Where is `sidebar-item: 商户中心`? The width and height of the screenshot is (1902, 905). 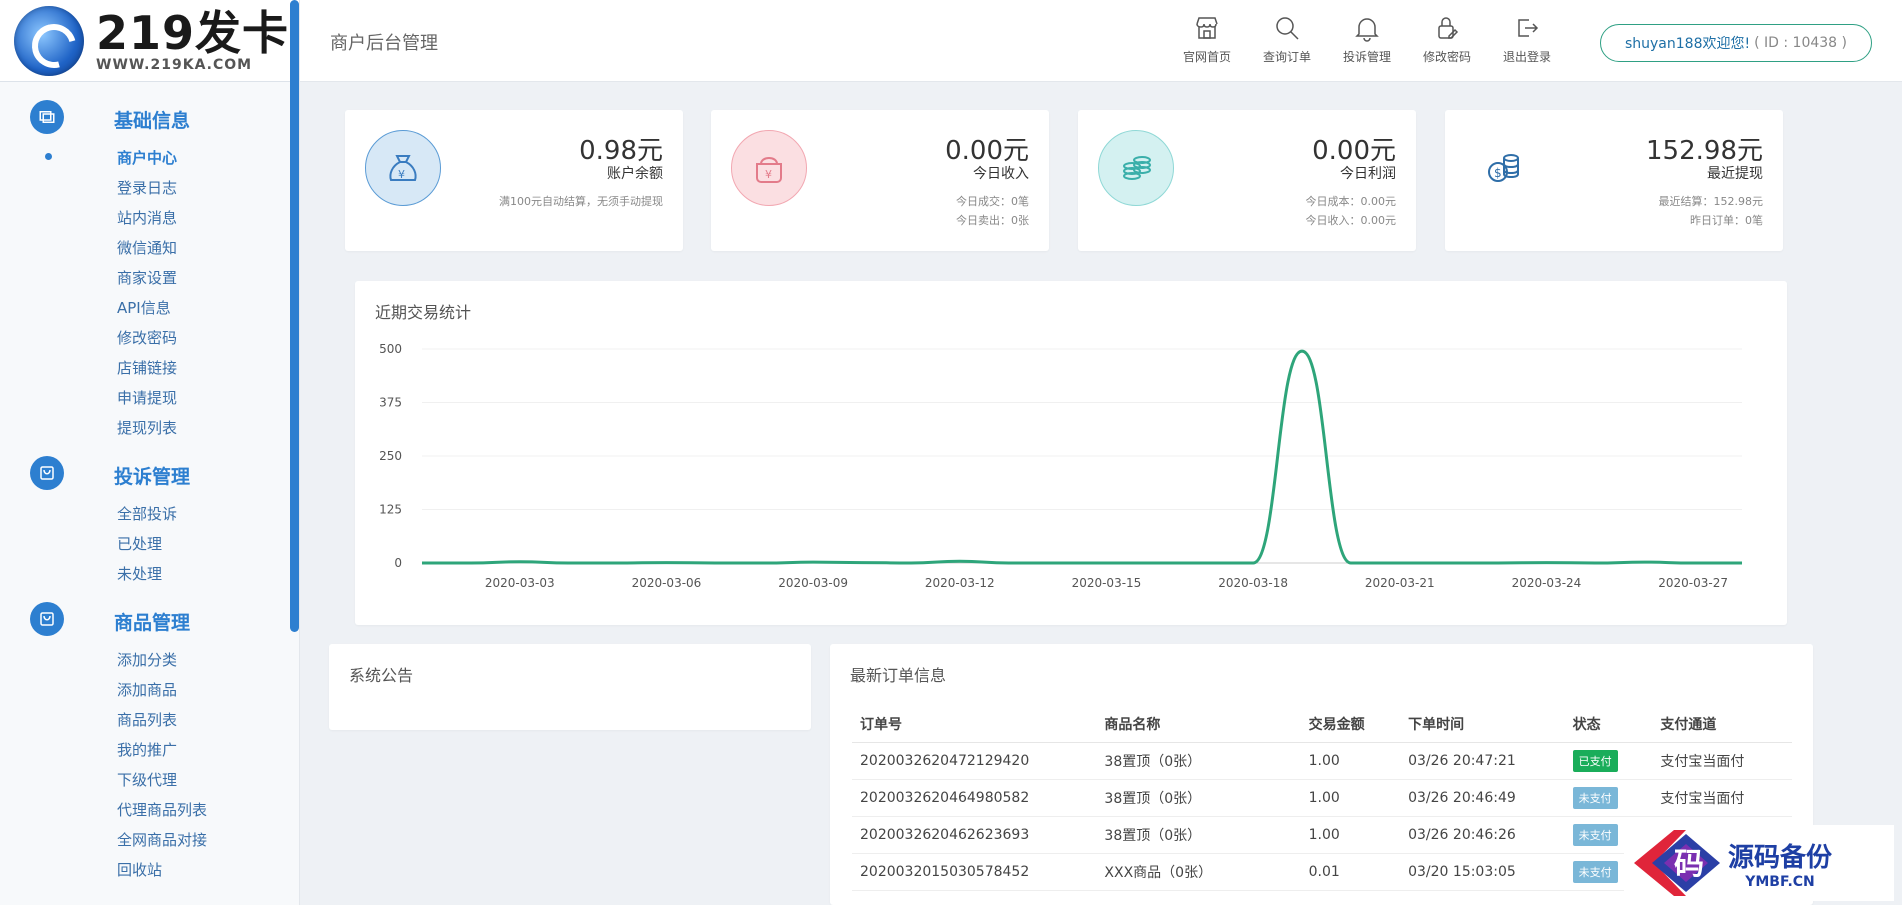
sidebar-item: 商户中心 is located at coordinates (147, 157).